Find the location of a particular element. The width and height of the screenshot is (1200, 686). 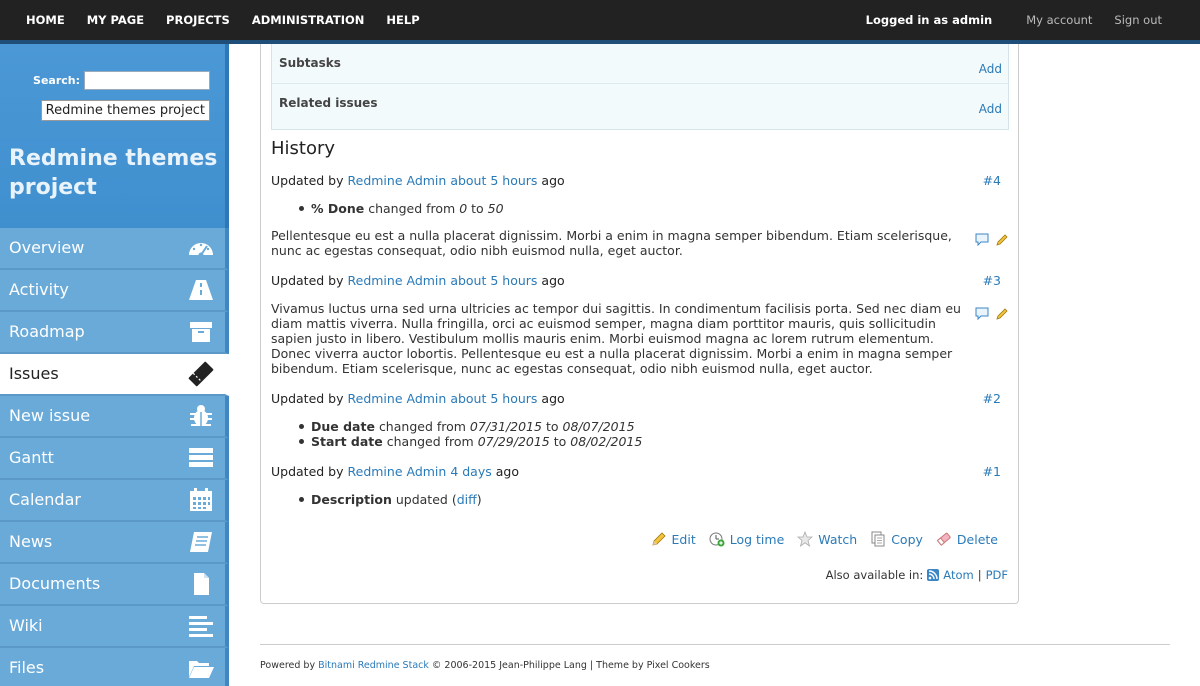

quick-search: Search: is located at coordinates (121, 80).